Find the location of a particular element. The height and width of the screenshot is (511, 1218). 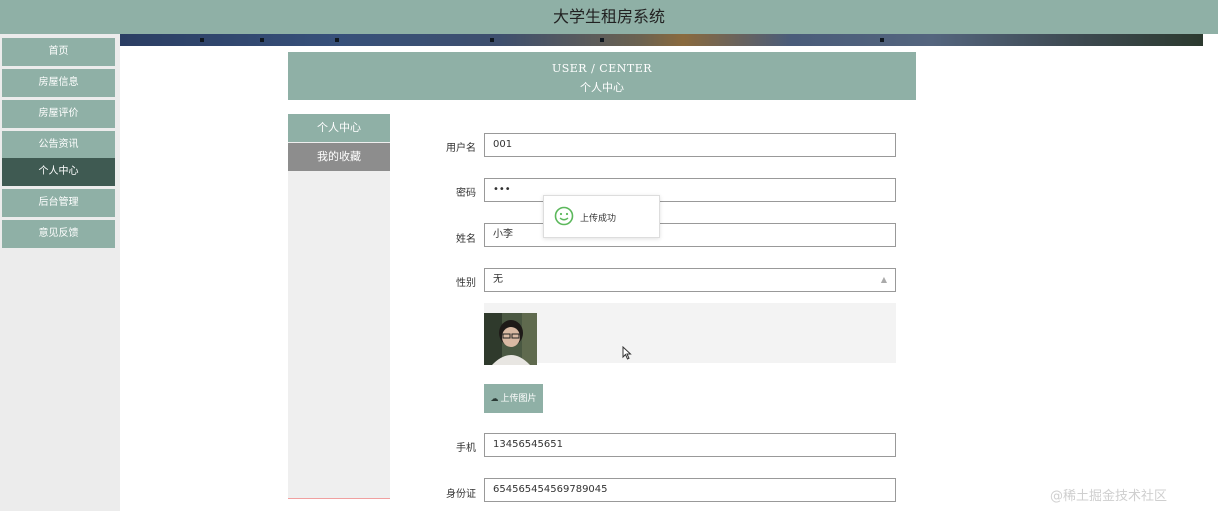

name-label: 姓名 is located at coordinates (466, 239).